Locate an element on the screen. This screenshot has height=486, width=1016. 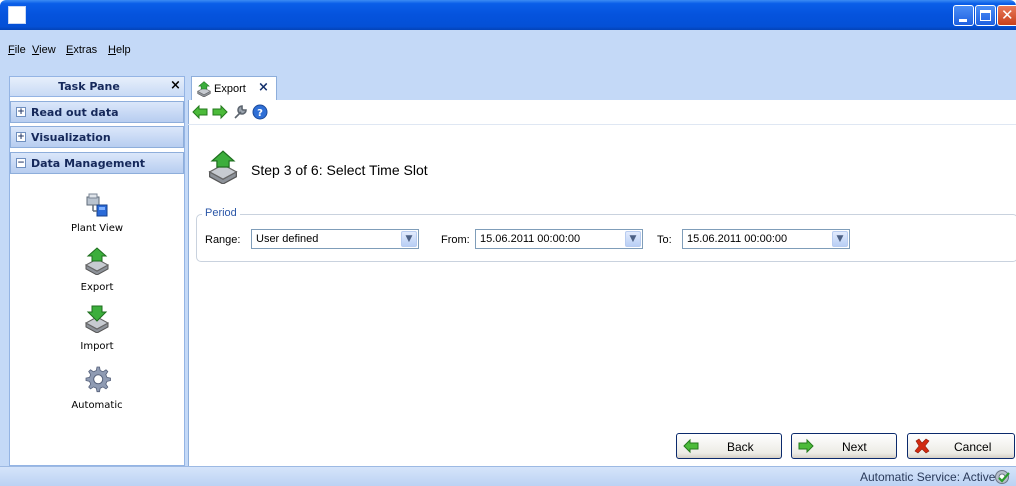
cancel-button: Cancel is located at coordinates (961, 446).